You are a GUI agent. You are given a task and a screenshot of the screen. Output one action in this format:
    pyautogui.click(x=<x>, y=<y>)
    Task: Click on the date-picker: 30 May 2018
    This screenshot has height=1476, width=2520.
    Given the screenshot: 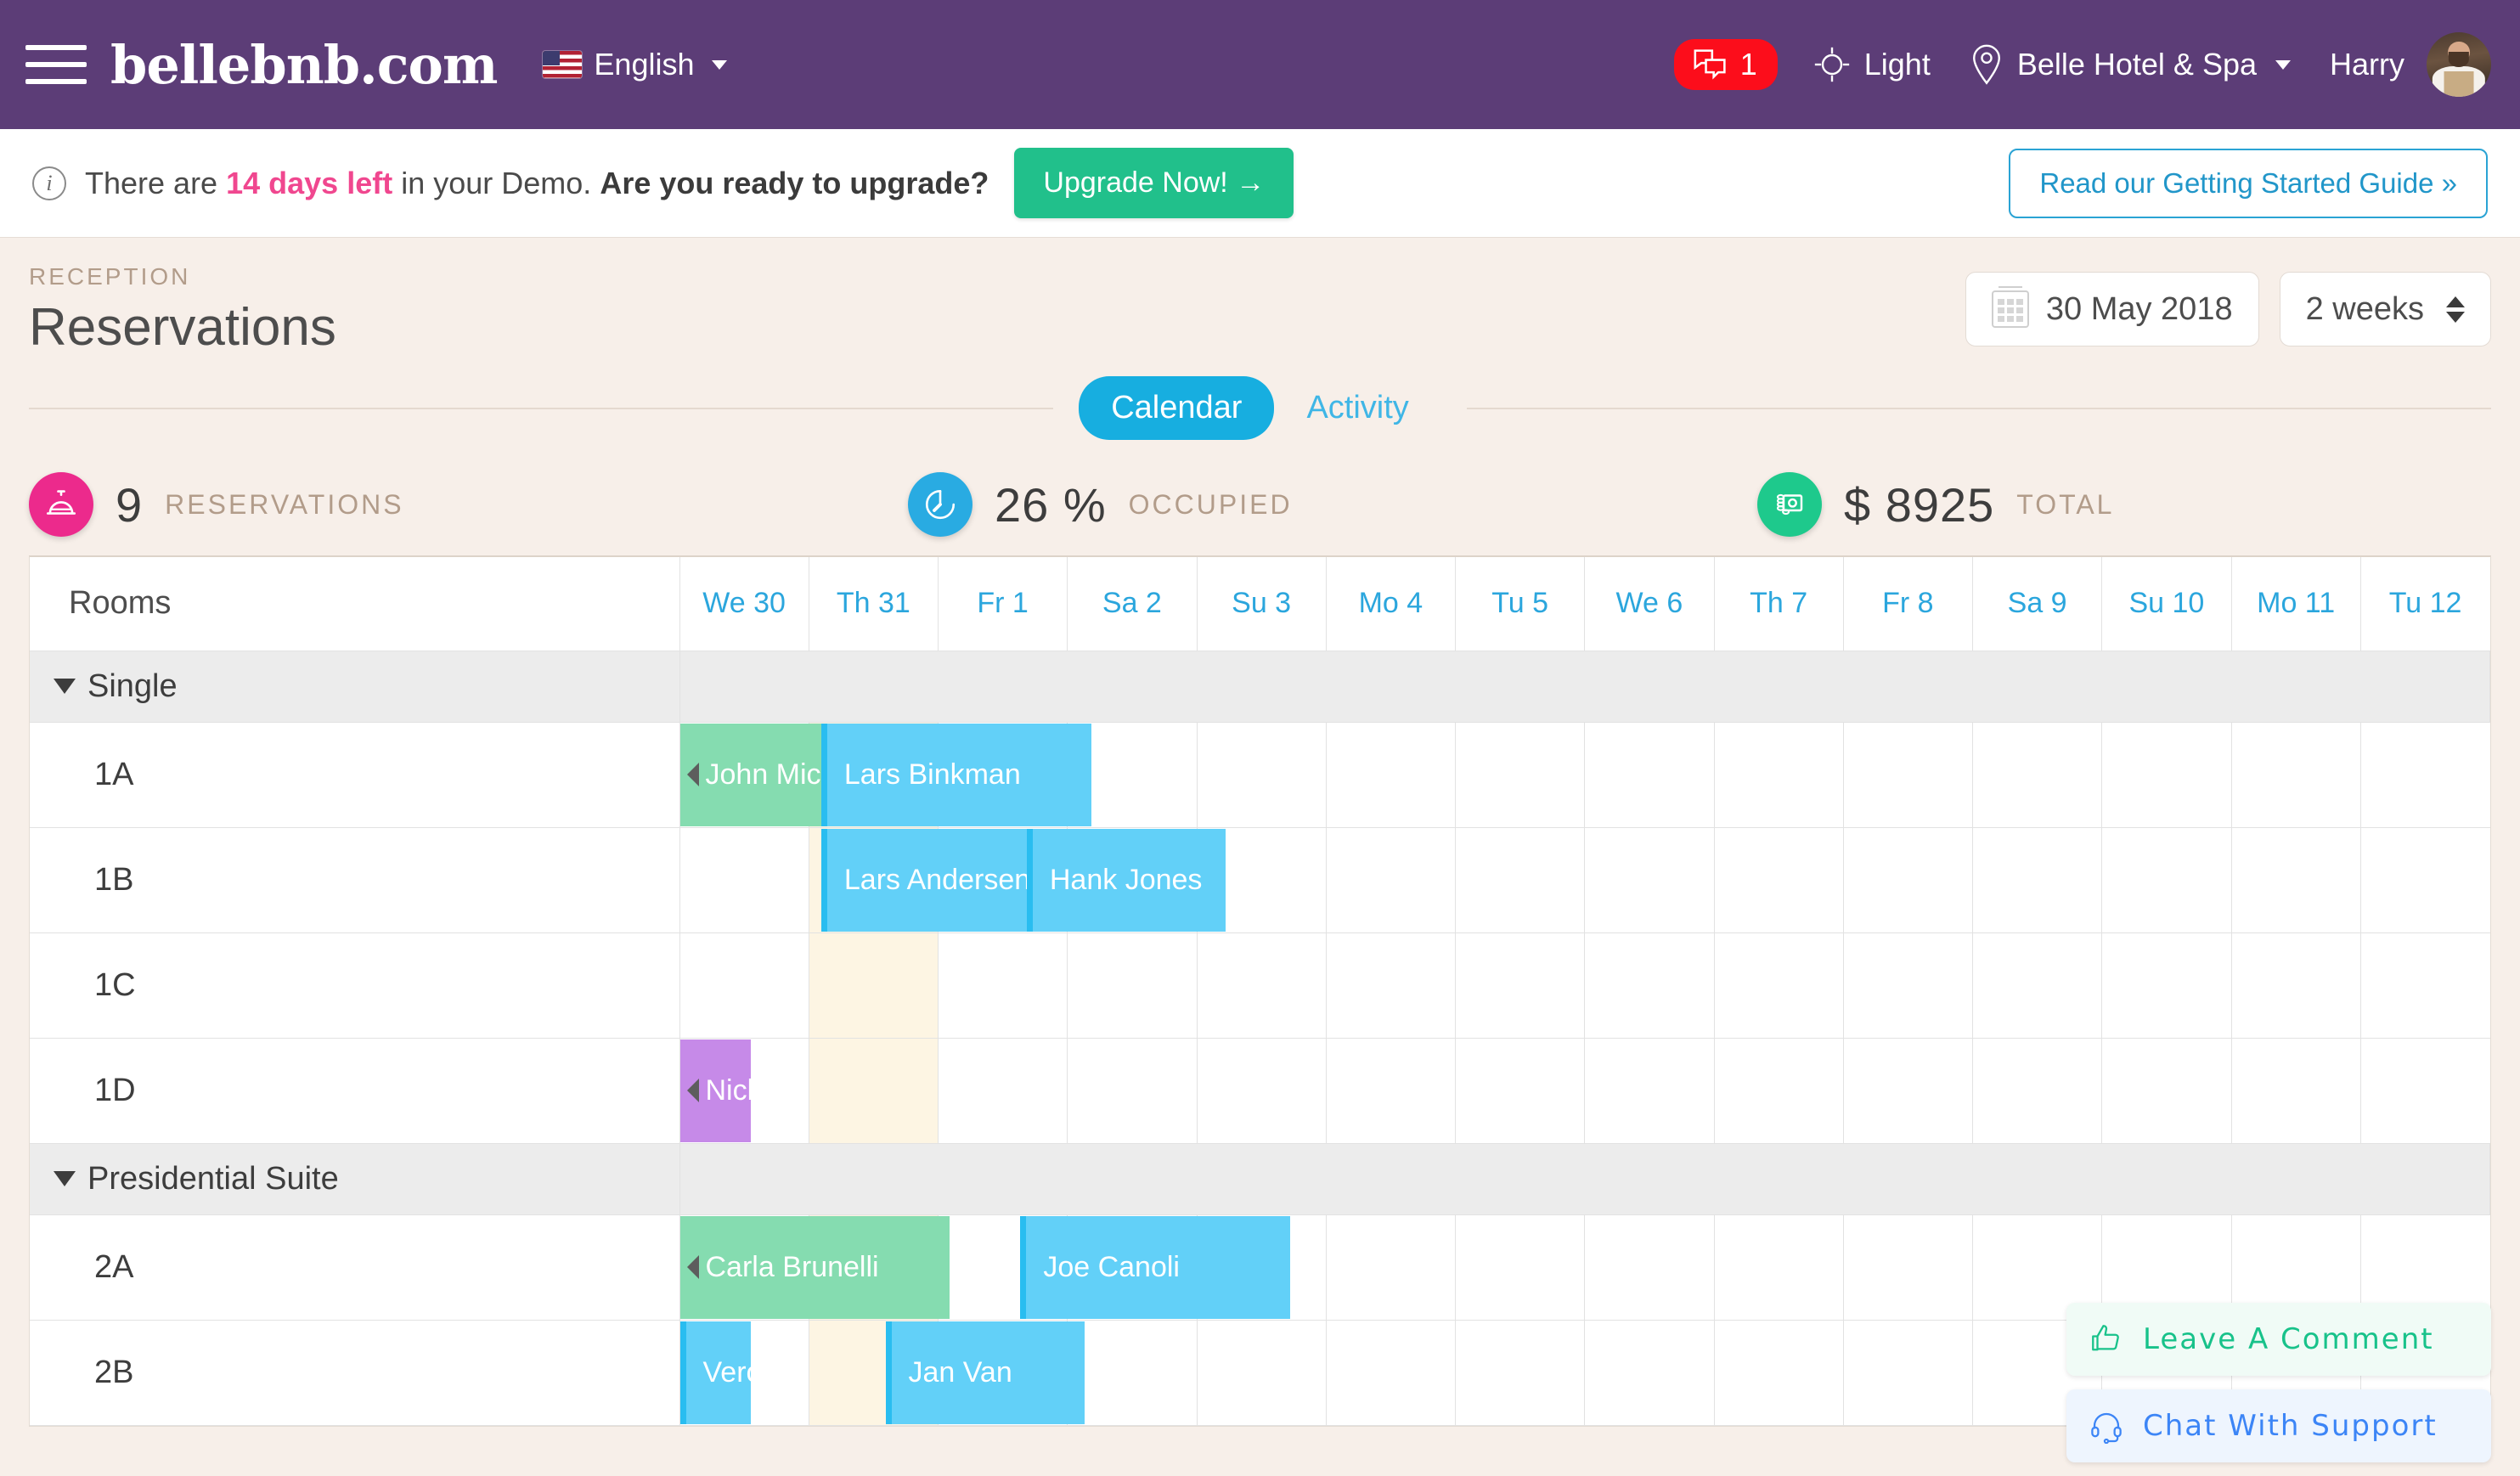 What is the action you would take?
    pyautogui.click(x=2112, y=309)
    